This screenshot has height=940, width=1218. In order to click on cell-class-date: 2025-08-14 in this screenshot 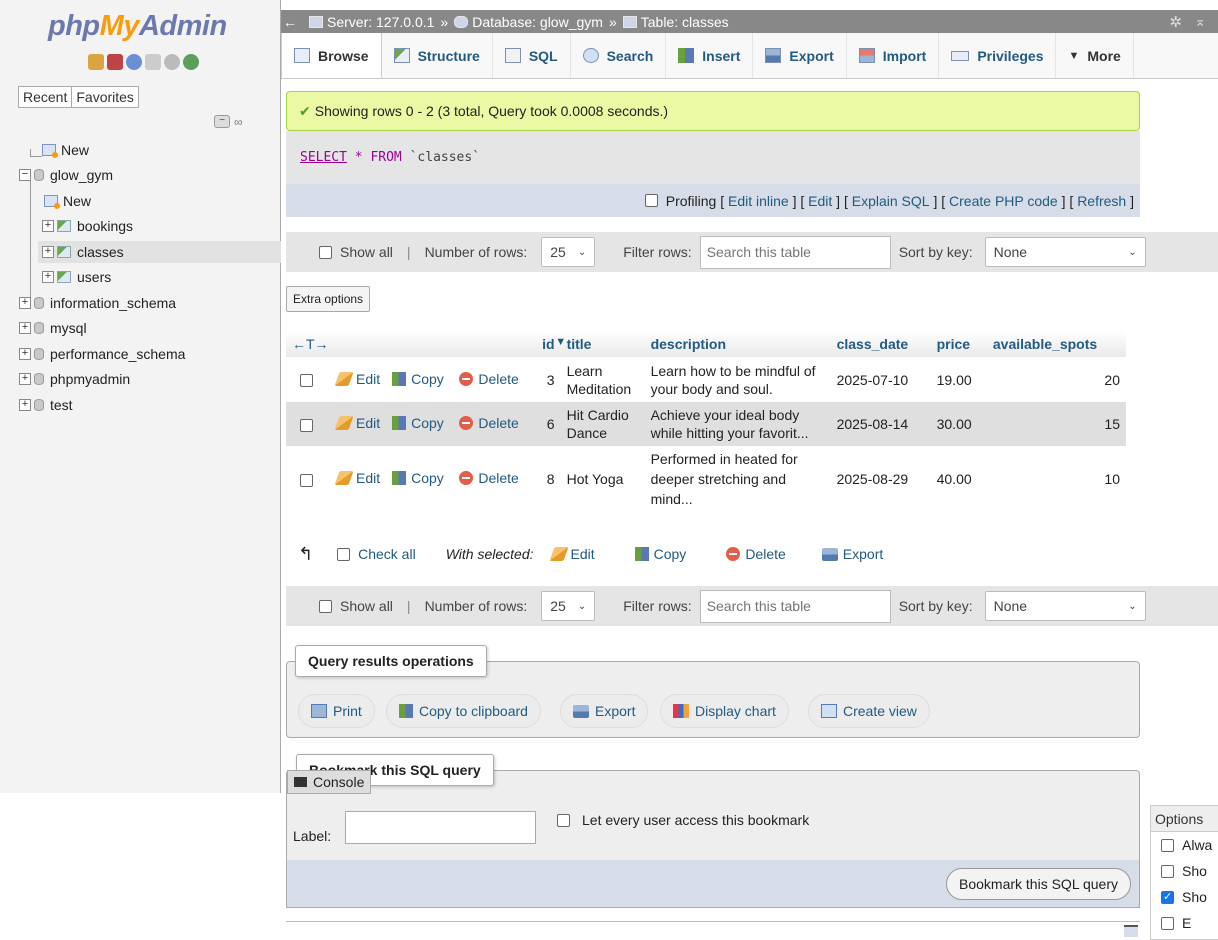, I will do `click(880, 424)`.